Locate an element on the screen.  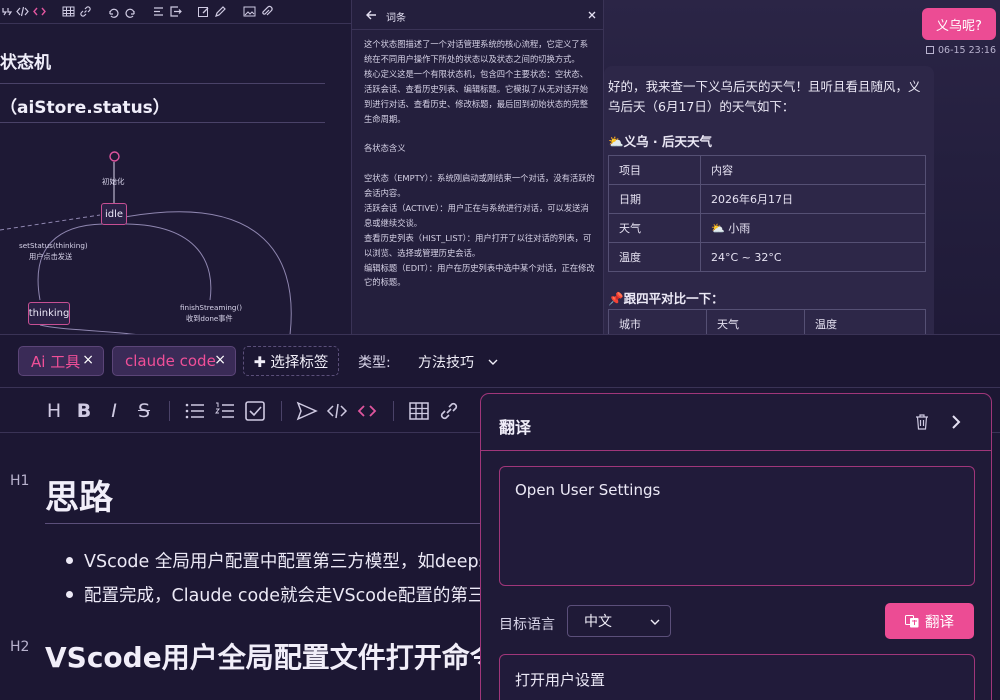
align-icon is located at coordinates (158, 11).